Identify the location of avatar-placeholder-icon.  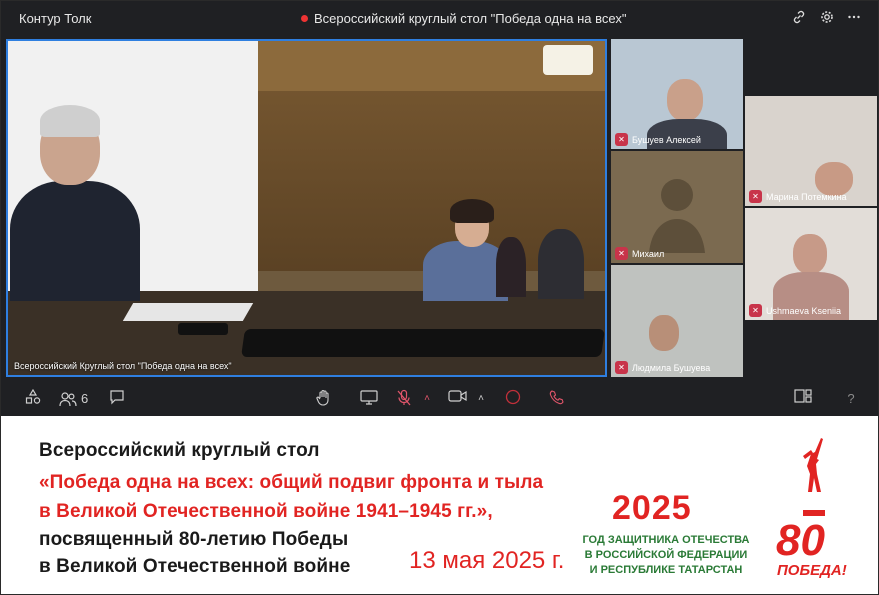
(677, 216).